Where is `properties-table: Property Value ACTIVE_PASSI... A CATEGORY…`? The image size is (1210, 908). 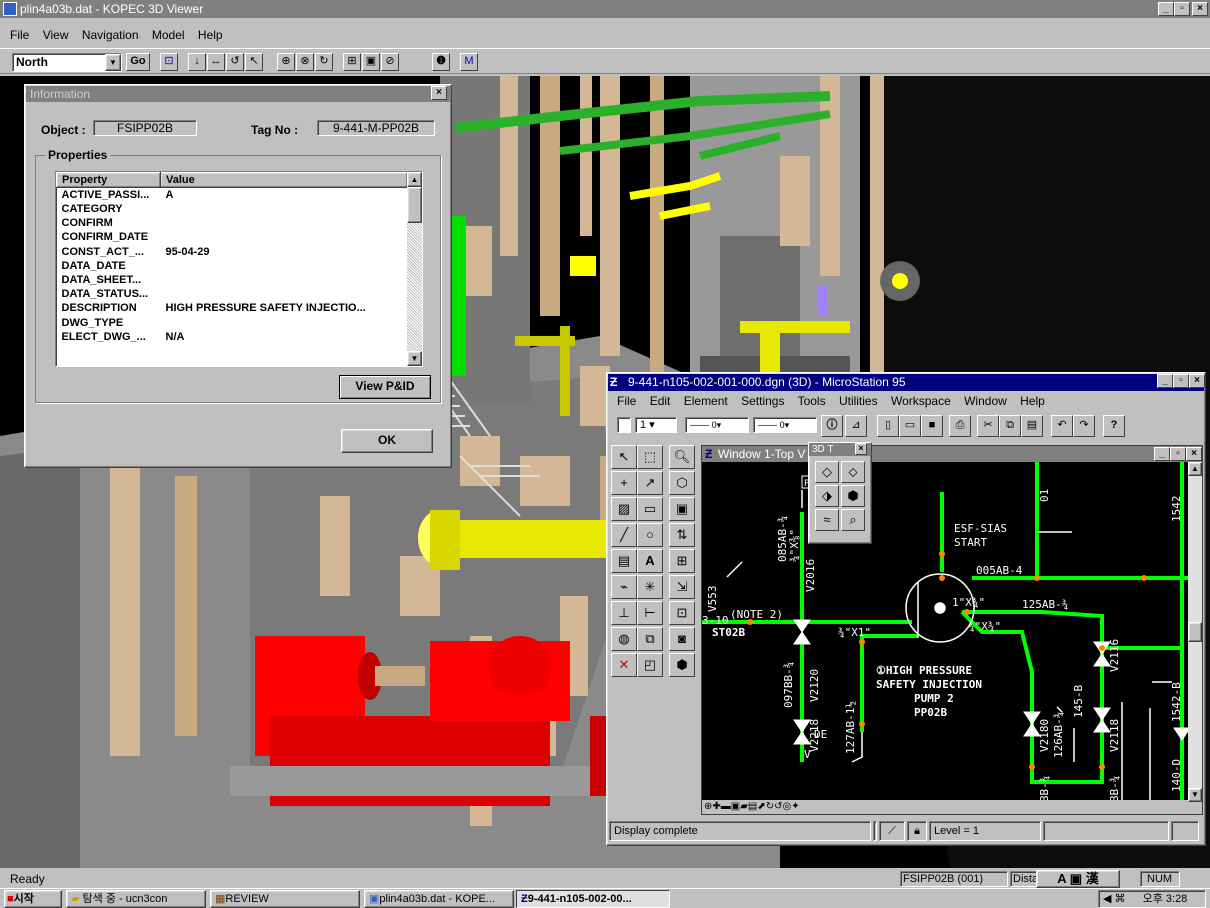 properties-table: Property Value ACTIVE_PASSI... A CATEGORY… is located at coordinates (239, 269).